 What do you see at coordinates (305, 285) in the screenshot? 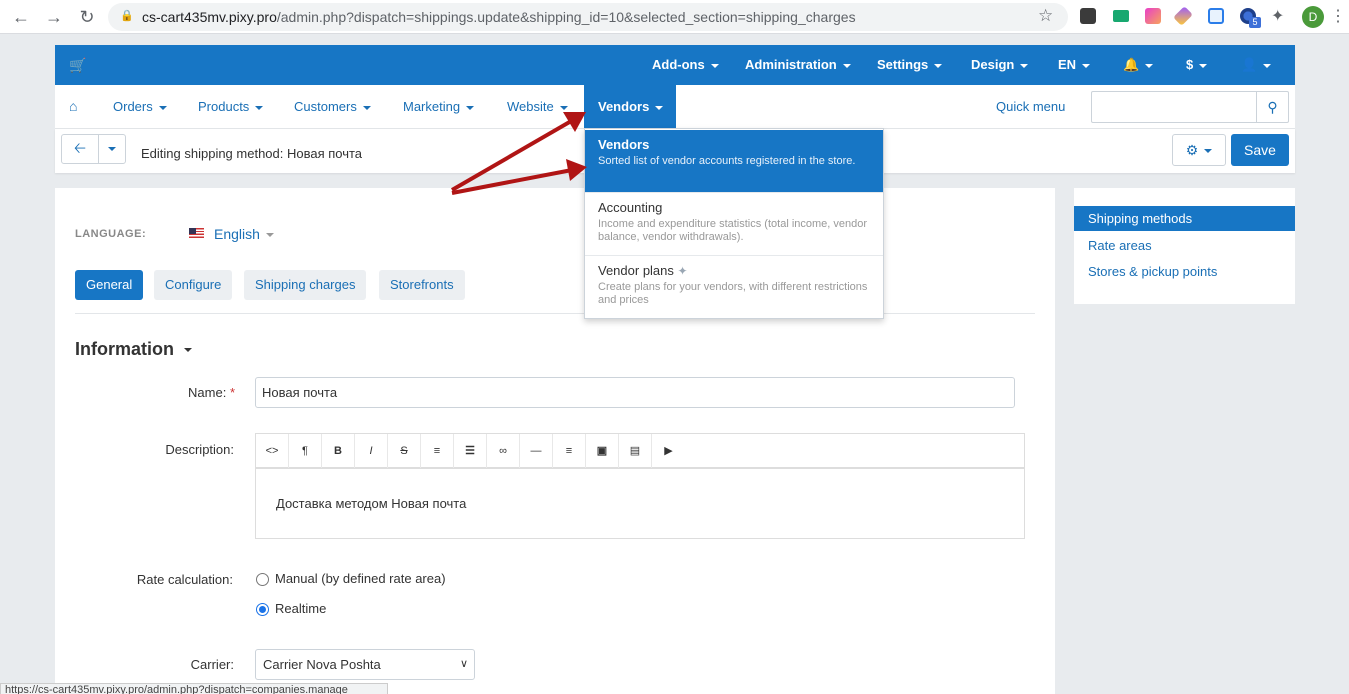
I see `tab-shipping-charges: Shipping charges` at bounding box center [305, 285].